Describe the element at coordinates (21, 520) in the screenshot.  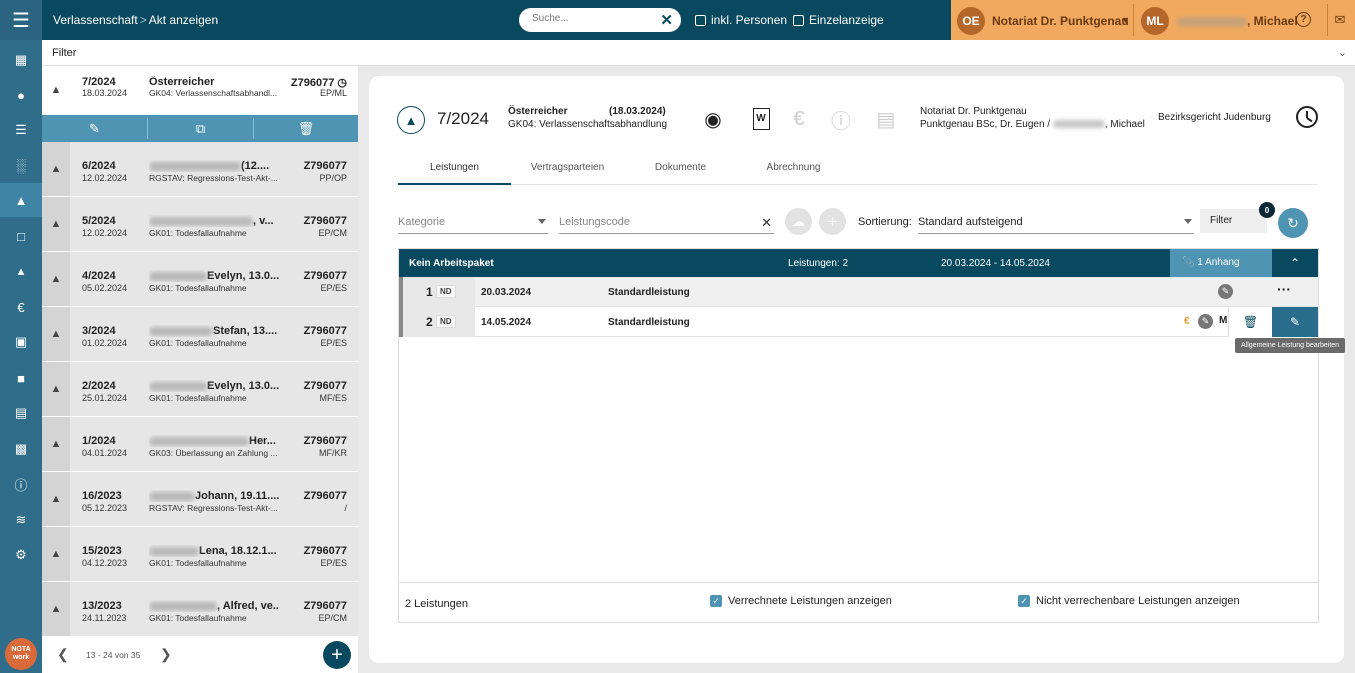
I see `statistics-icon: ≋` at that location.